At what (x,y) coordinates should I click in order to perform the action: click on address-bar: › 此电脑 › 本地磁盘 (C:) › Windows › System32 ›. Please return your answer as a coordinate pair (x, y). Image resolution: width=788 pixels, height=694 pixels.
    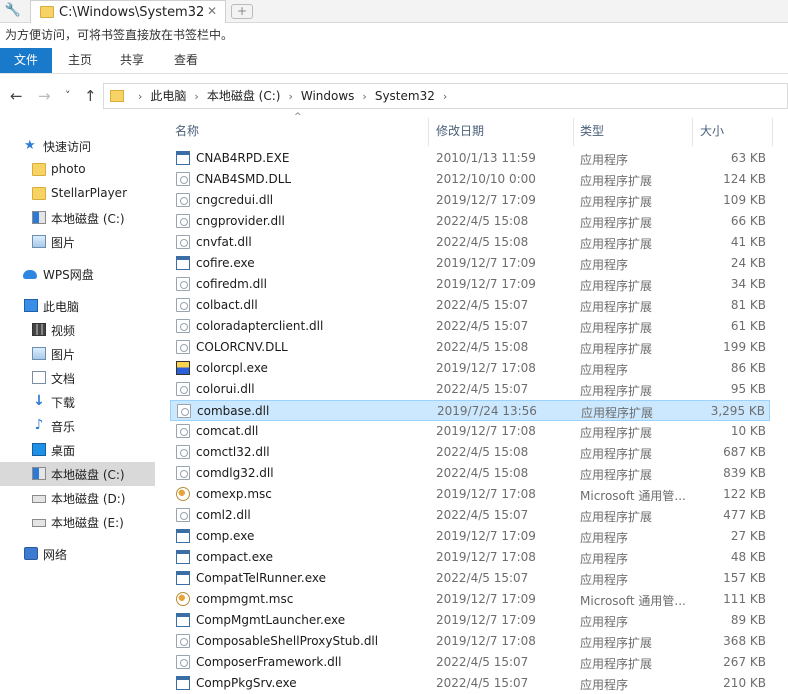
    Looking at the image, I should click on (445, 96).